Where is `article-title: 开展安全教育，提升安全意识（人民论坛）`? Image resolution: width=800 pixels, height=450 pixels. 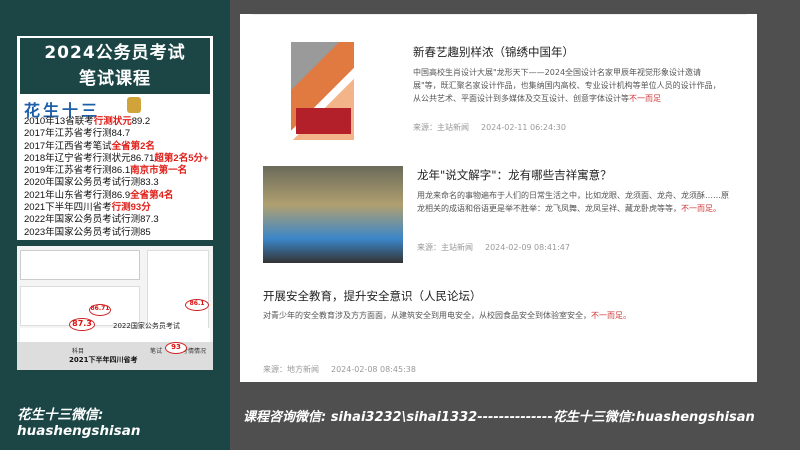
article-title: 开展安全教育，提升安全意识（人民论坛） is located at coordinates (372, 296).